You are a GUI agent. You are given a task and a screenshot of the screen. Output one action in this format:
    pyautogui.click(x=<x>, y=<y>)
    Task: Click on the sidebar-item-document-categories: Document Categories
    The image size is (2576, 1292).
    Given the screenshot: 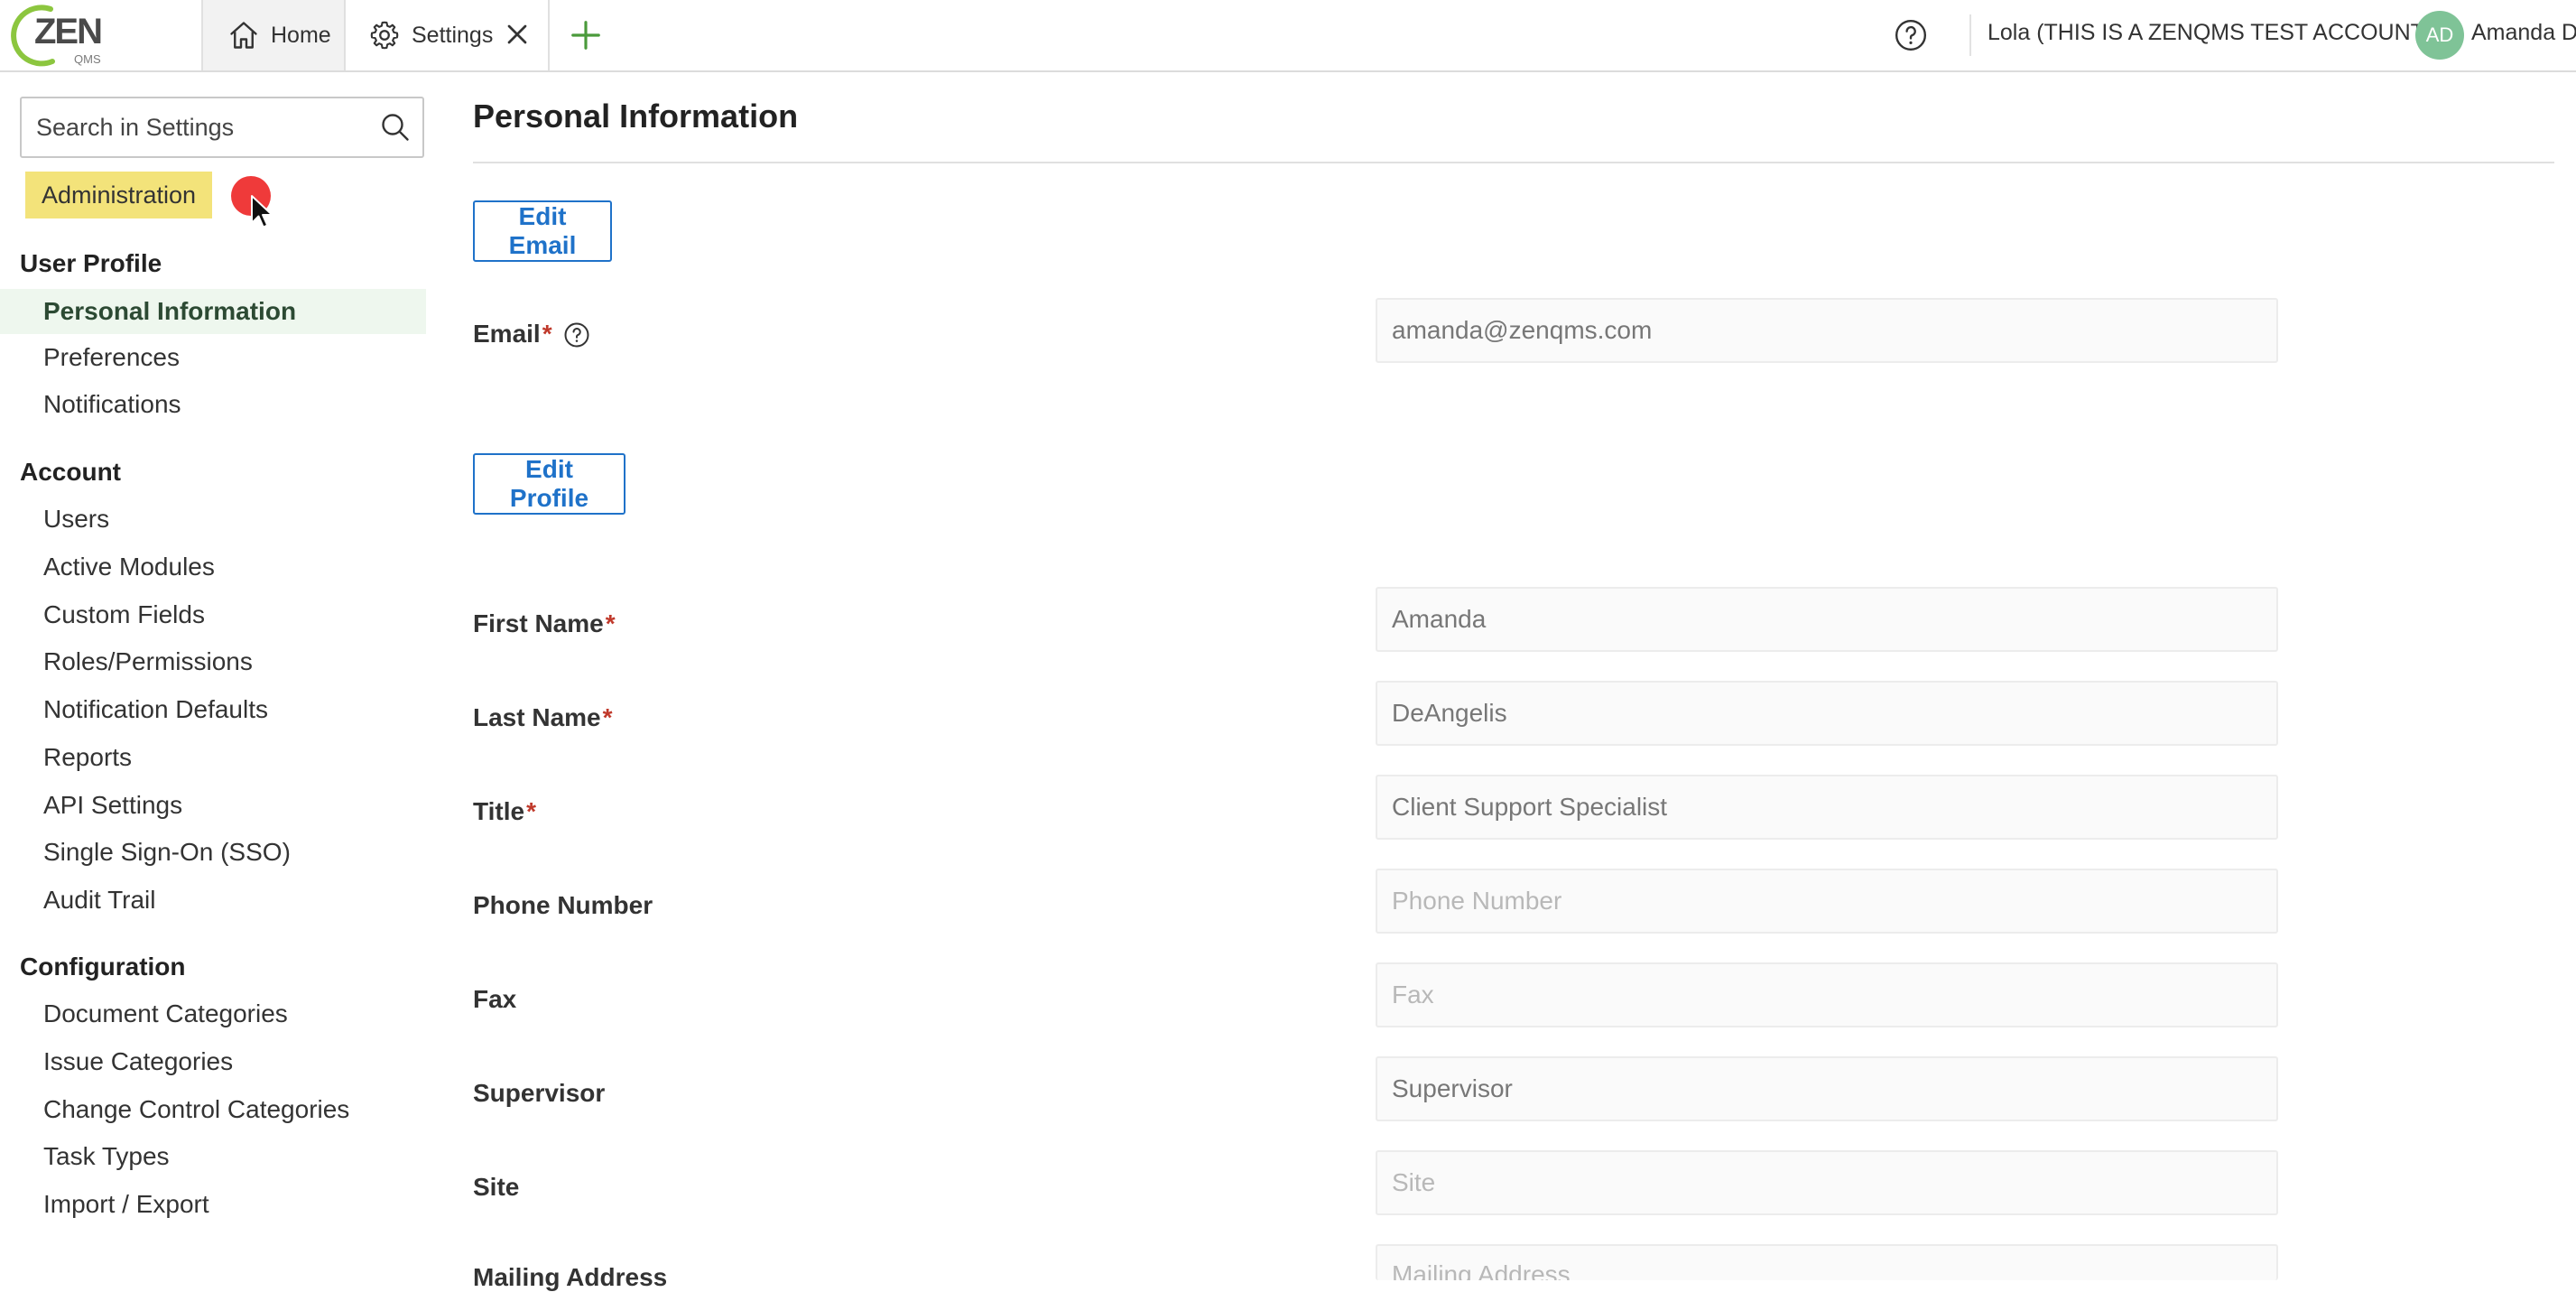 What is the action you would take?
    pyautogui.click(x=213, y=1013)
    